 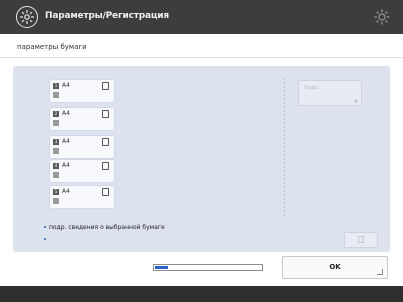 What do you see at coordinates (56, 166) in the screenshot?
I see `tray-number: 4` at bounding box center [56, 166].